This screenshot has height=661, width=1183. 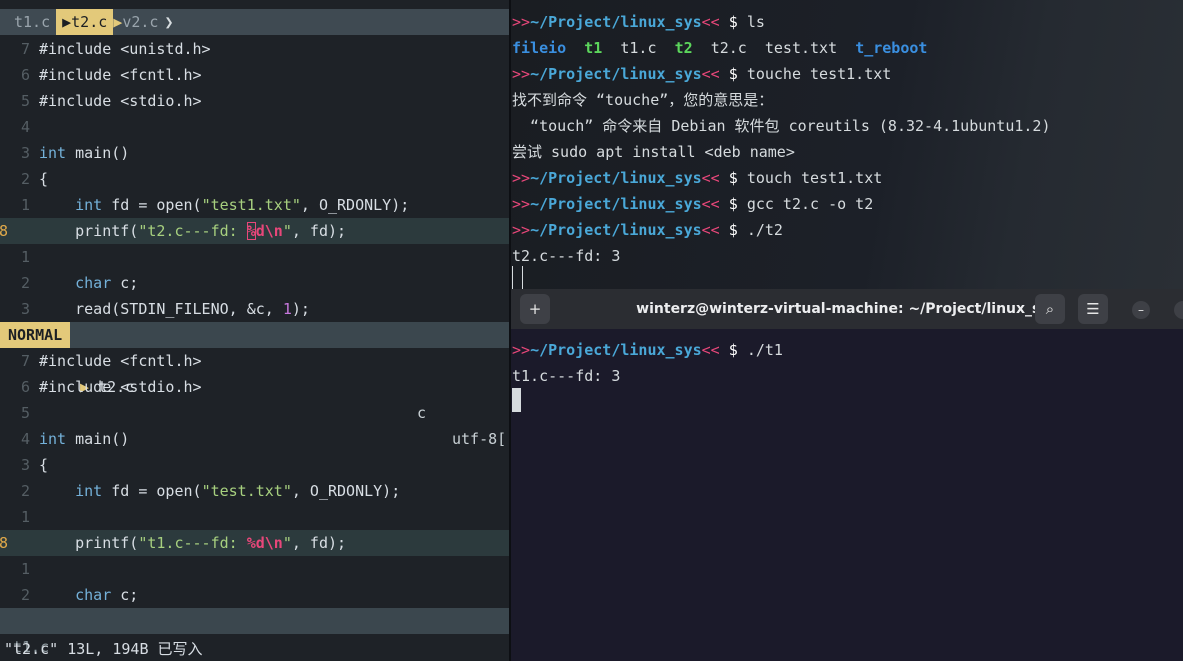 What do you see at coordinates (319, 231) in the screenshot?
I see `code-token: , fd);` at bounding box center [319, 231].